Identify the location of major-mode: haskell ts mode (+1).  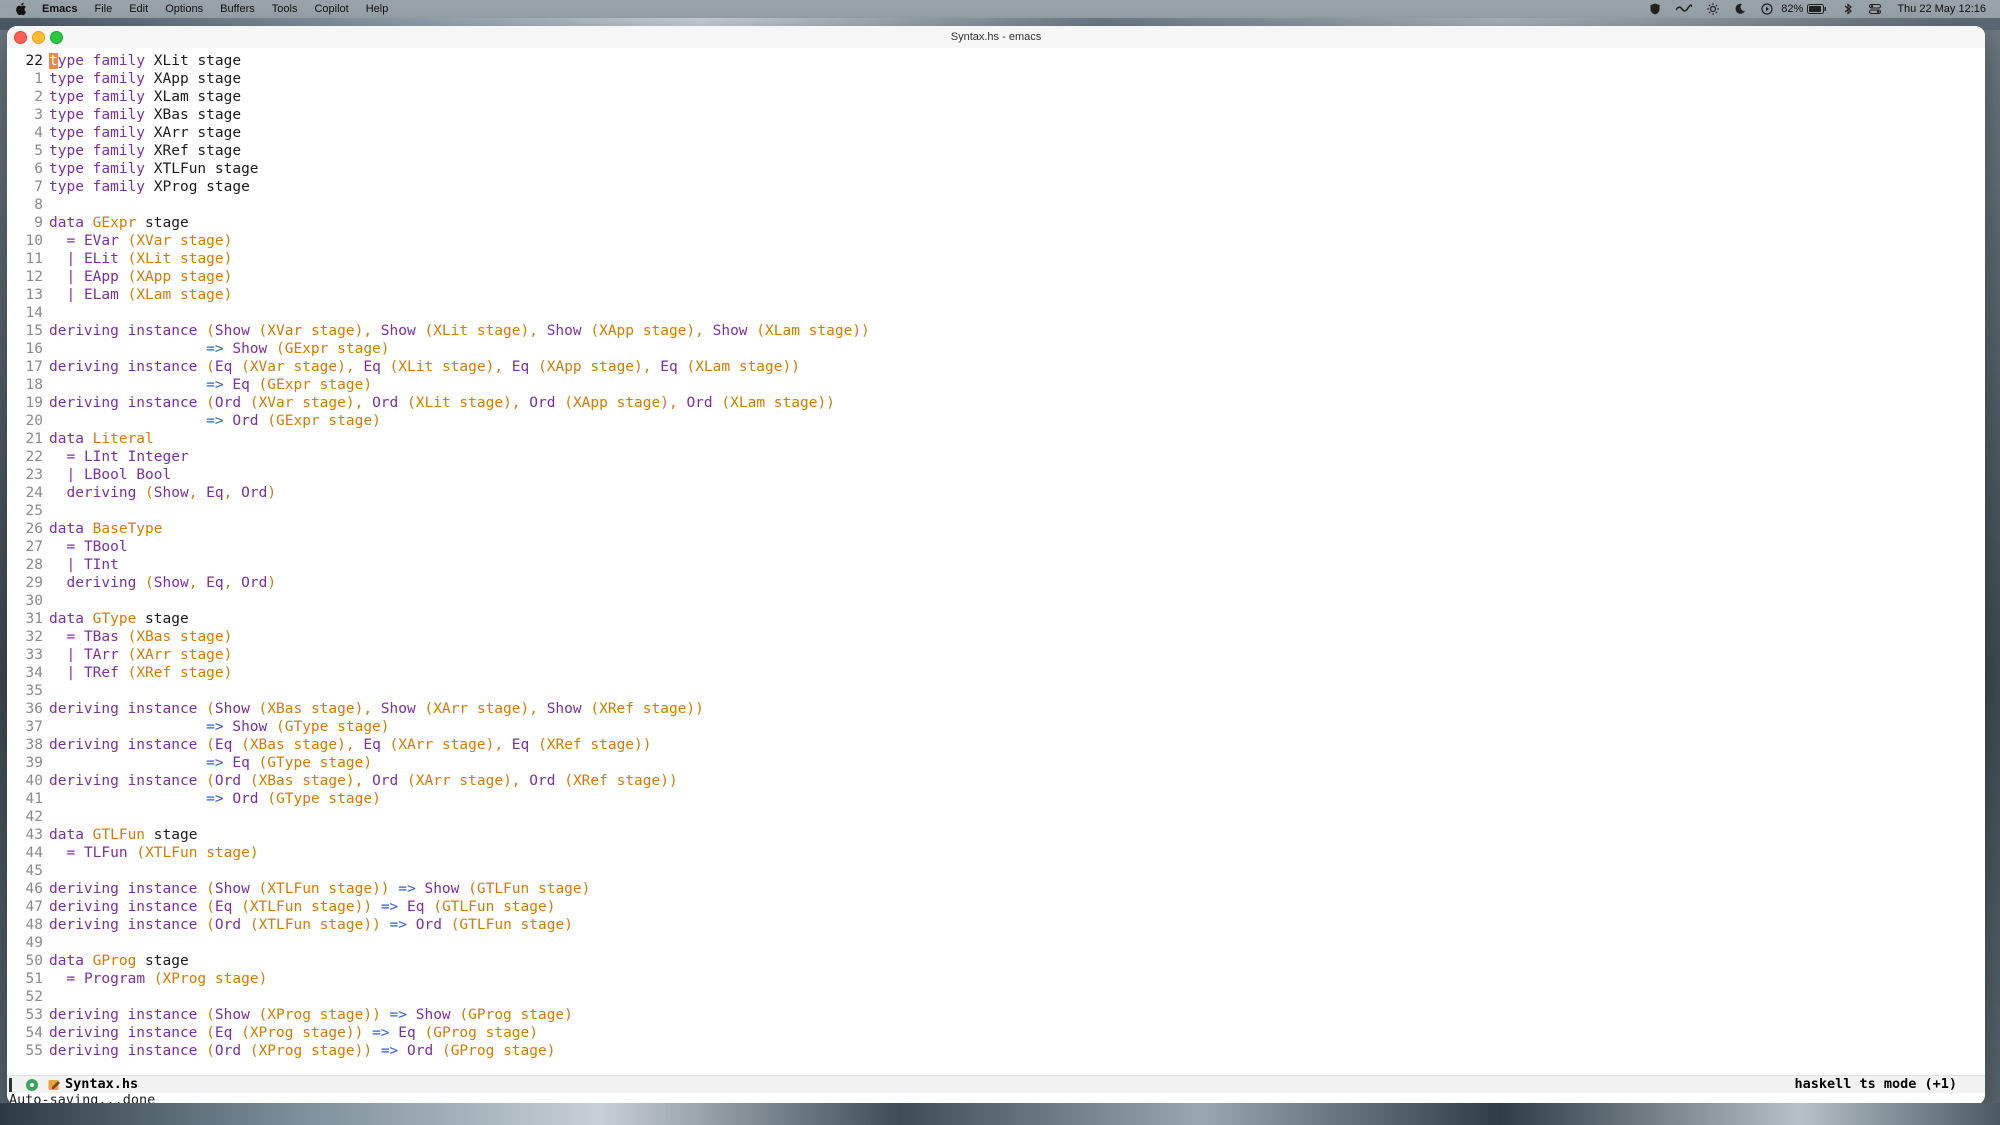
(1875, 1084).